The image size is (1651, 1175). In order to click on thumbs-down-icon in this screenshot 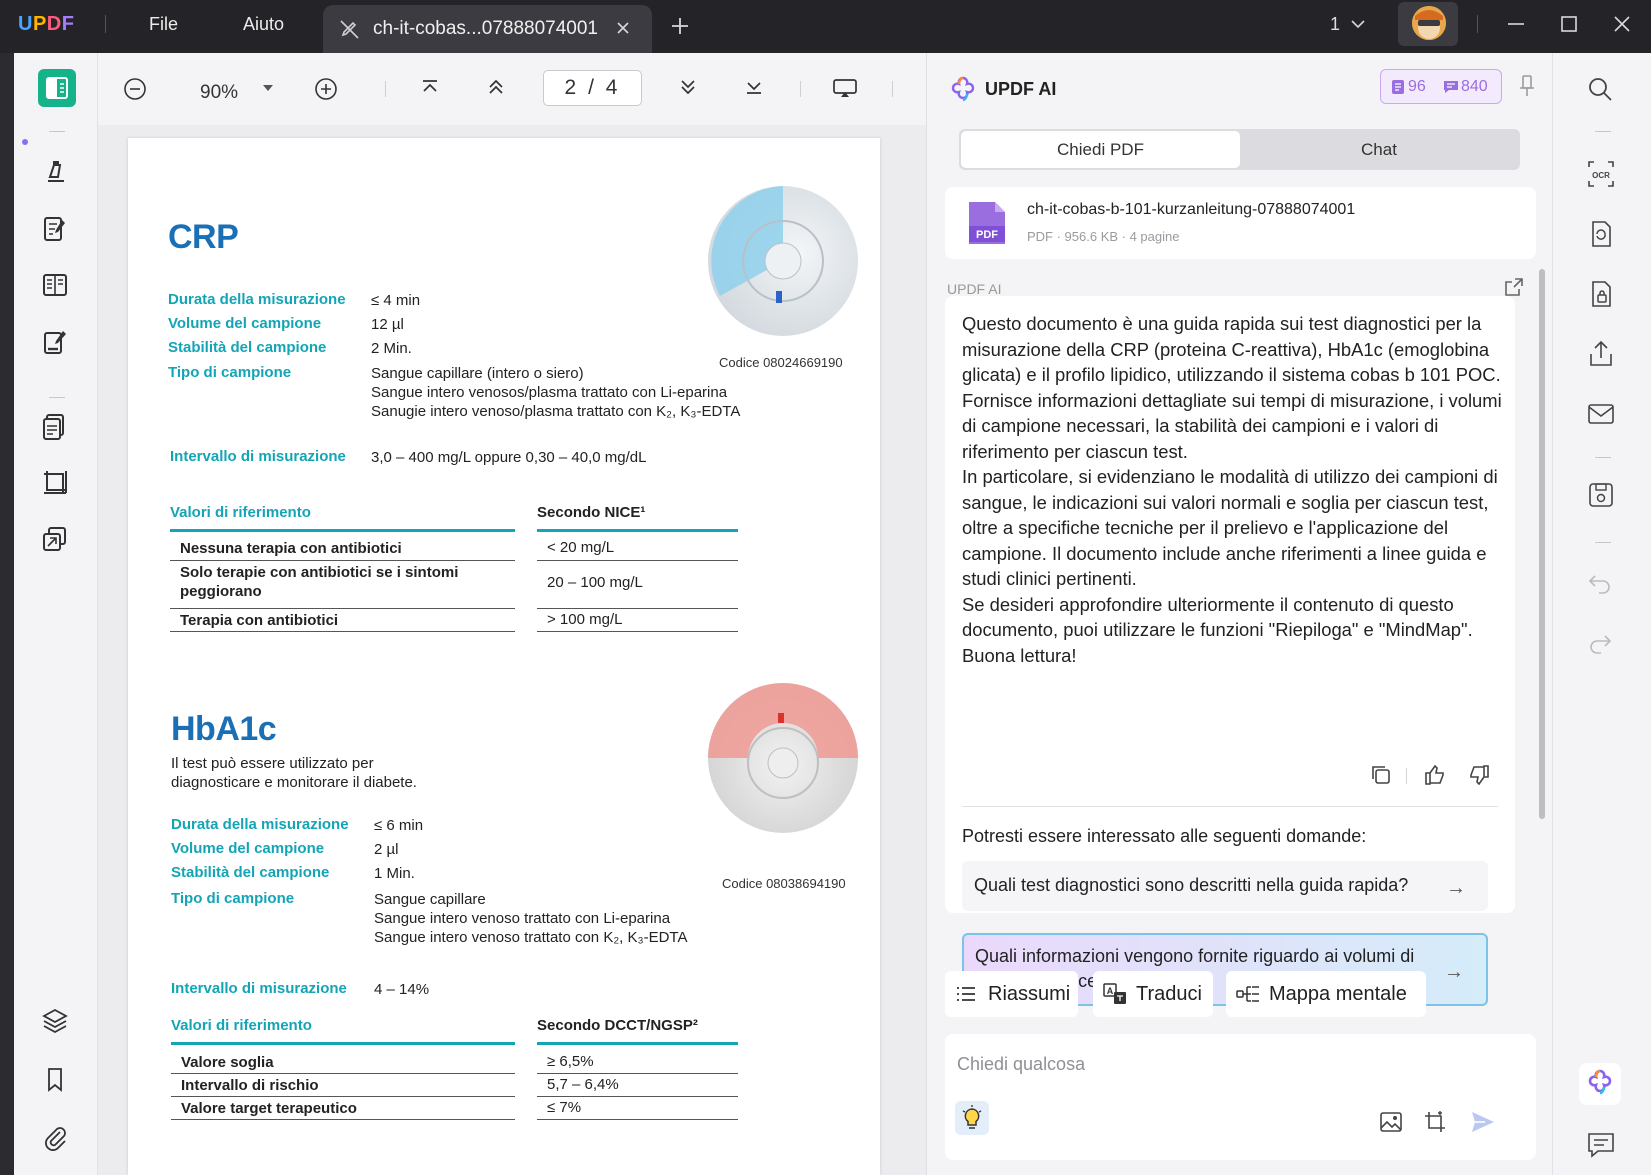, I will do `click(1479, 775)`.